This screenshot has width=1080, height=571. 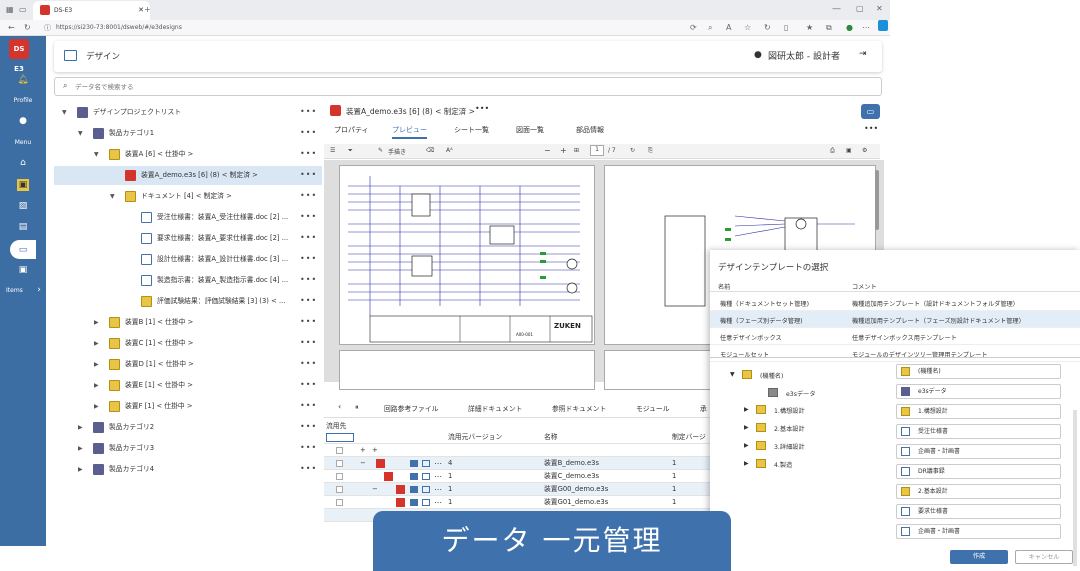 What do you see at coordinates (470, 86) in the screenshot?
I see `search-input` at bounding box center [470, 86].